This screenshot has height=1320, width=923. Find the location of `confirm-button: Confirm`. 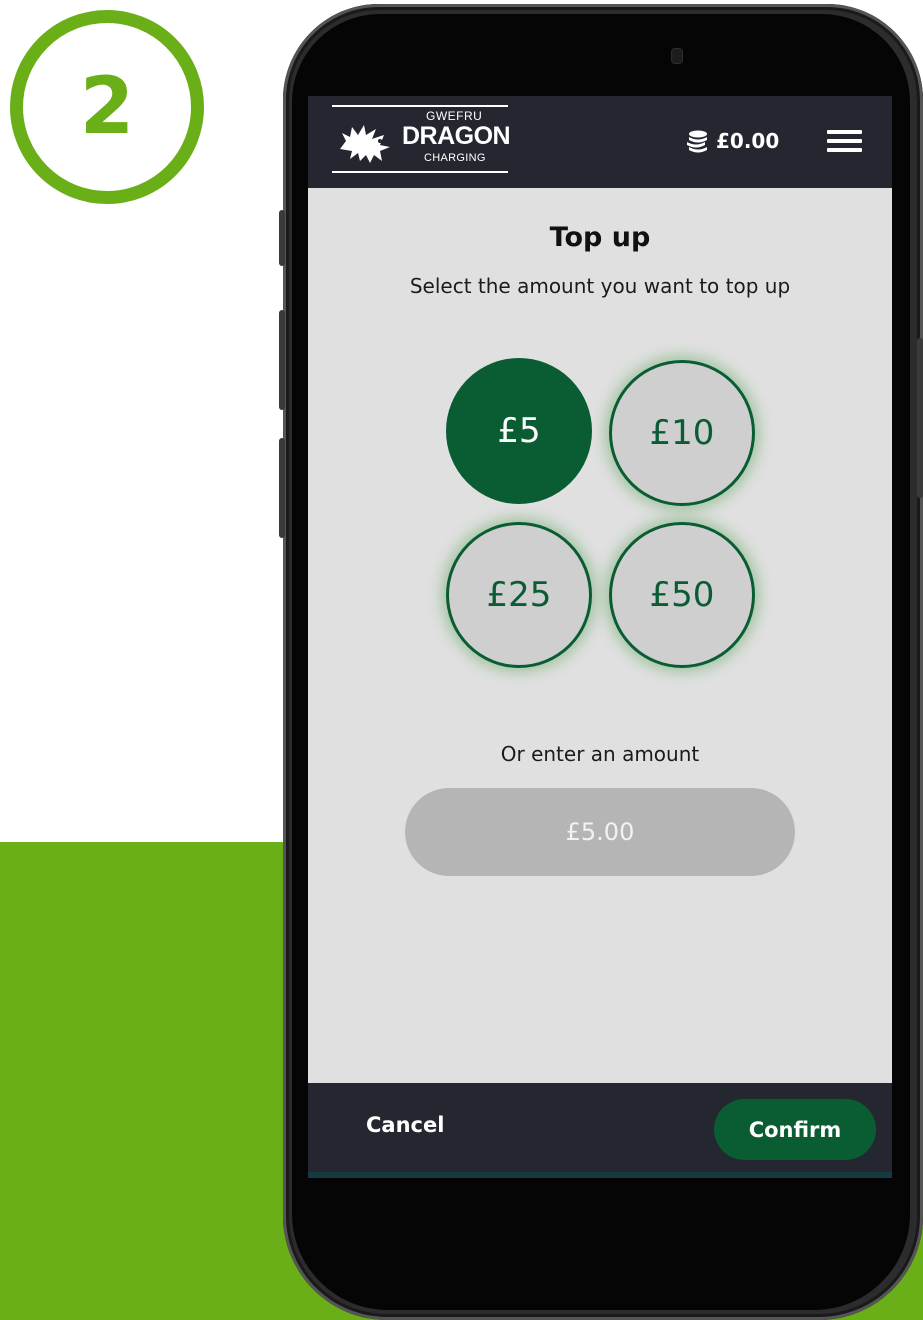

confirm-button: Confirm is located at coordinates (795, 1129).